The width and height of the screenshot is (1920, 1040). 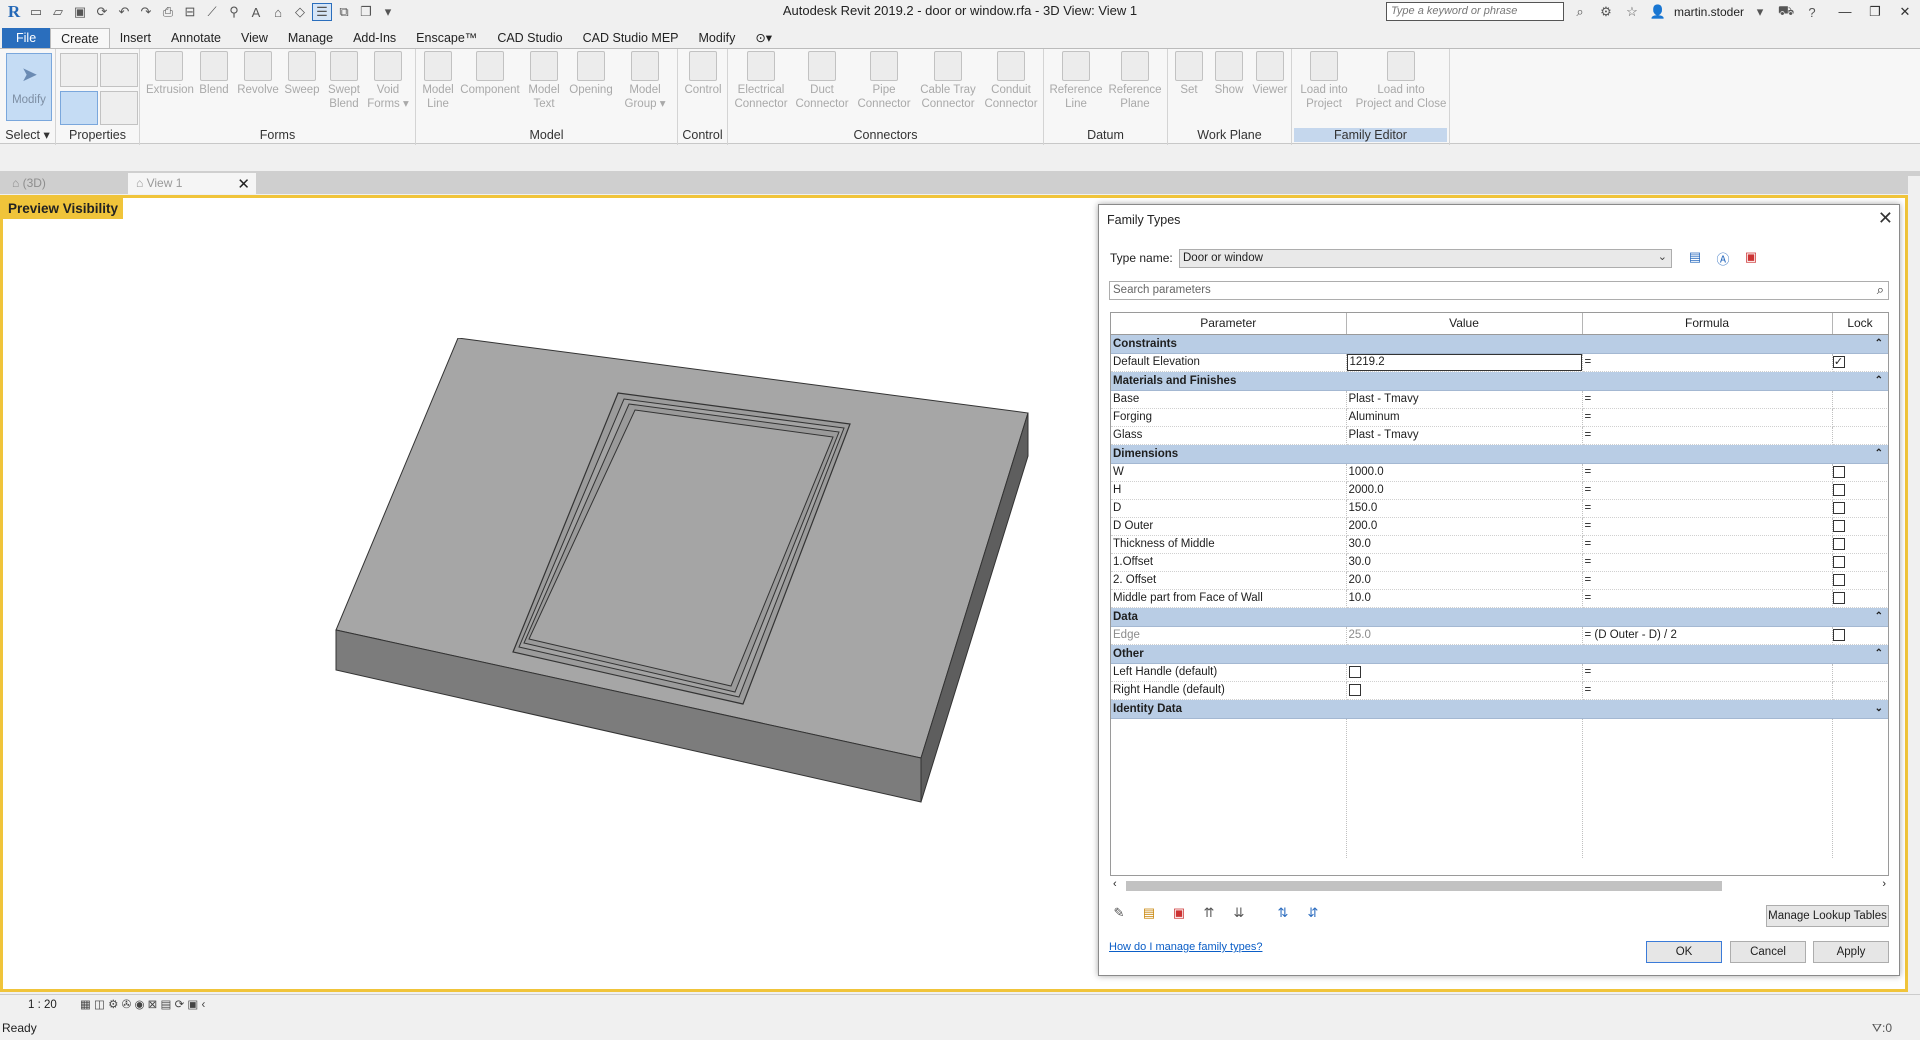 What do you see at coordinates (1354, 671) in the screenshot?
I see `left-handle-checkbox` at bounding box center [1354, 671].